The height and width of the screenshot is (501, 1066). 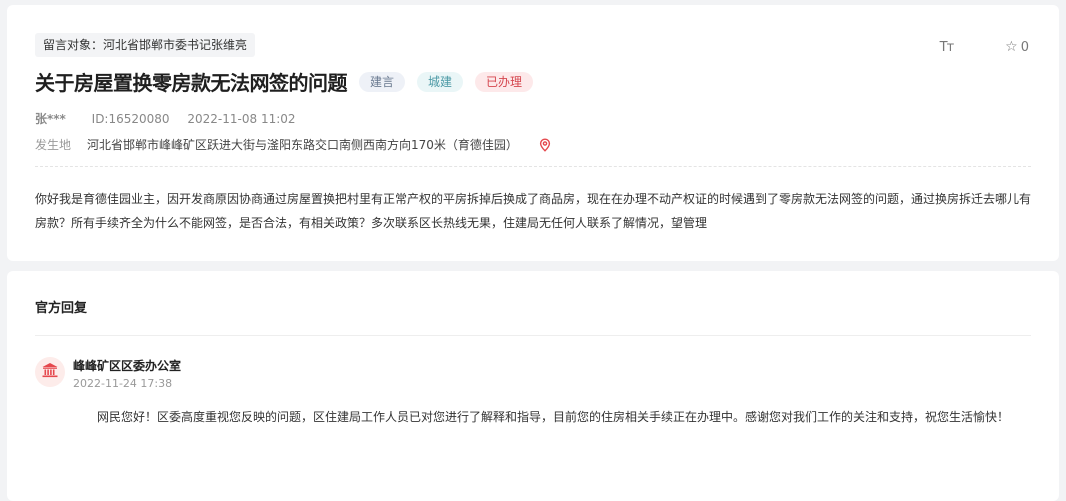 What do you see at coordinates (191, 83) in the screenshot?
I see `message-title: 关于房屋置换零房款无法网签的问题` at bounding box center [191, 83].